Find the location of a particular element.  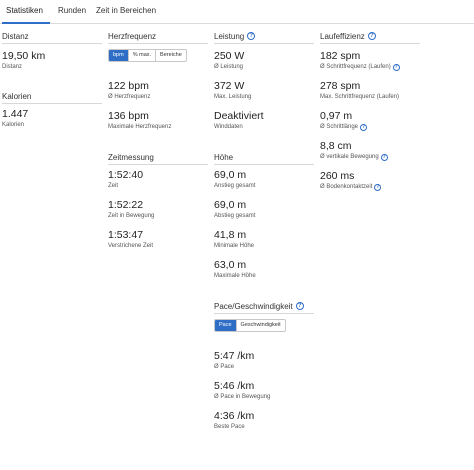

calories-label: Kalorien is located at coordinates (13, 125).